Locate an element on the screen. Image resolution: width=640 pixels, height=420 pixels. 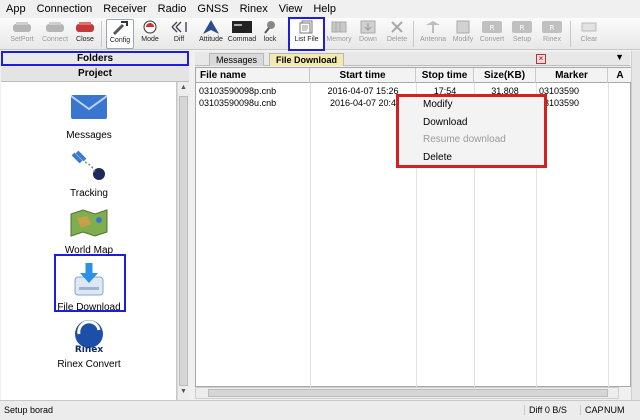
modify-icon is located at coordinates (463, 27).